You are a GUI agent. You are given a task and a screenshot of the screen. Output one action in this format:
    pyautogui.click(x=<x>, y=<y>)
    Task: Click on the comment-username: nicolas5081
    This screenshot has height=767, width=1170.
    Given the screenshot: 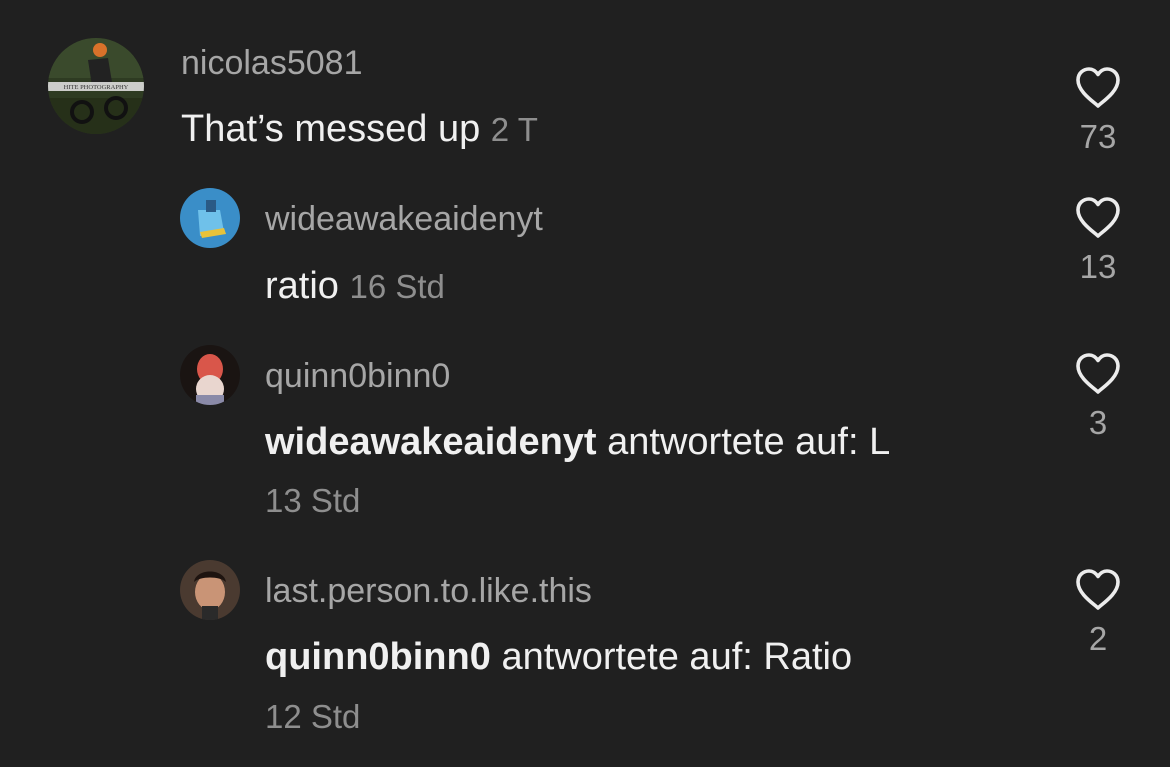 What is the action you would take?
    pyautogui.click(x=271, y=63)
    